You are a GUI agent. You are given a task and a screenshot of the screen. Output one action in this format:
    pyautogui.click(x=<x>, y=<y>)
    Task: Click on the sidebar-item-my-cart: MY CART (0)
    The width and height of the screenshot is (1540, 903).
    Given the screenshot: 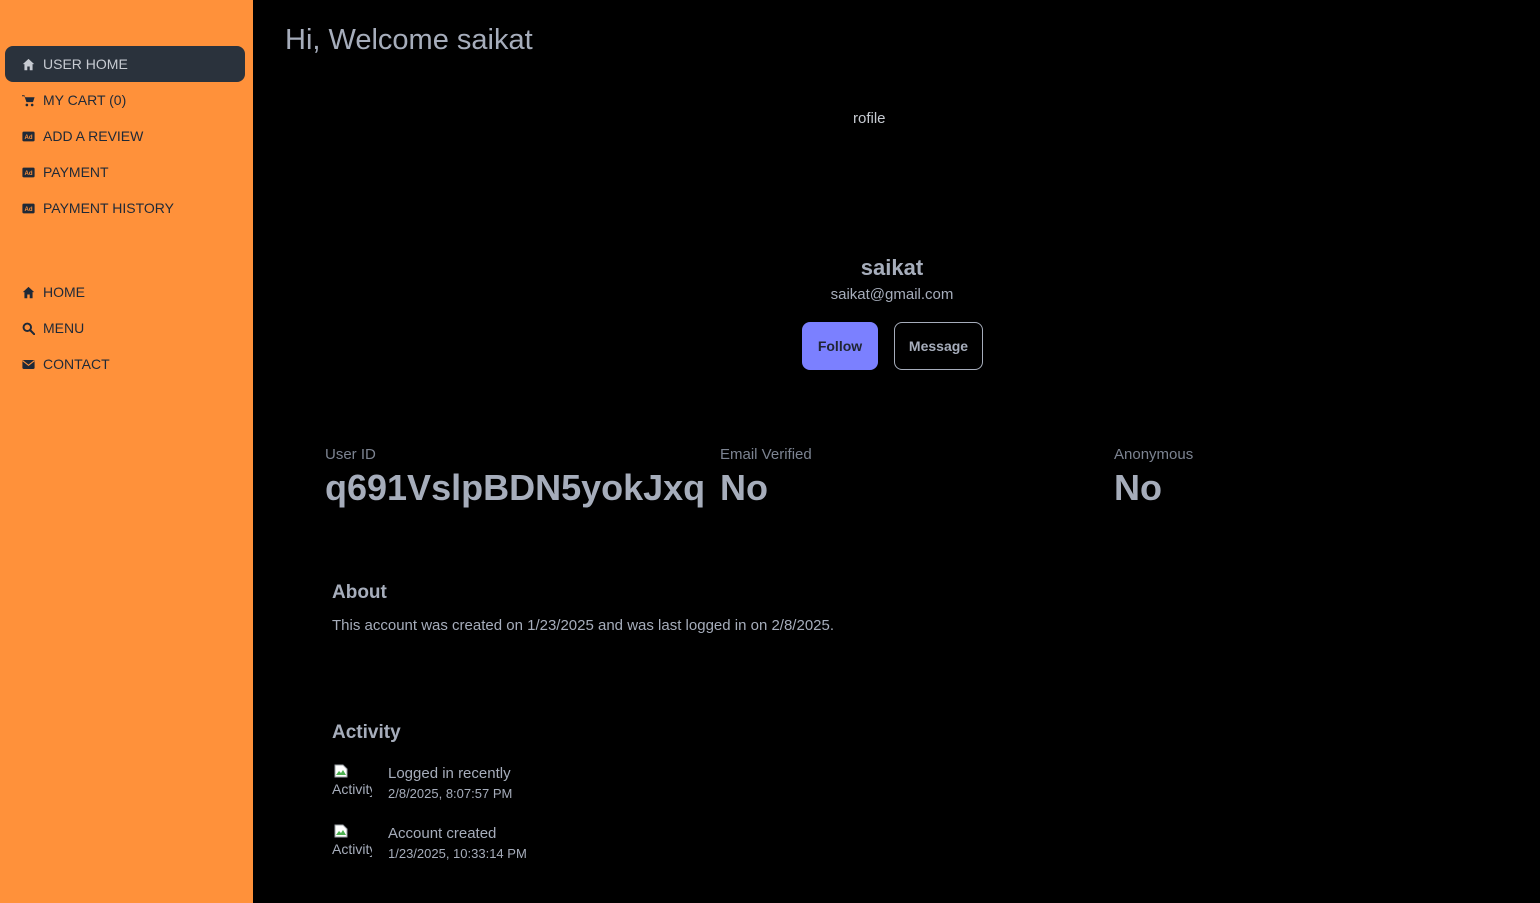 What is the action you would take?
    pyautogui.click(x=125, y=100)
    